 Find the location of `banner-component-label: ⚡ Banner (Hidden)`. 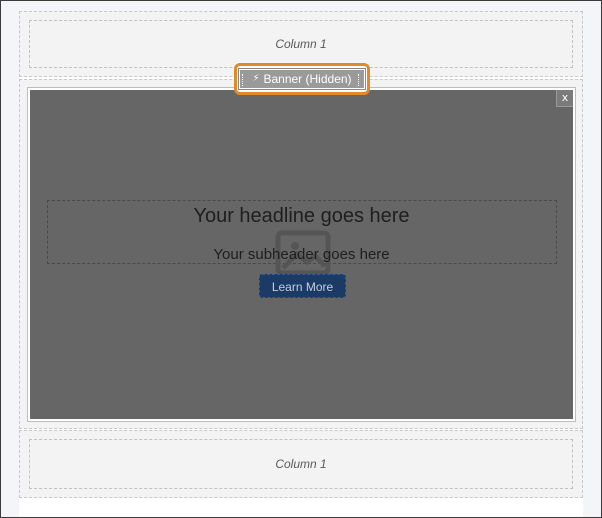

banner-component-label: ⚡ Banner (Hidden) is located at coordinates (302, 79).